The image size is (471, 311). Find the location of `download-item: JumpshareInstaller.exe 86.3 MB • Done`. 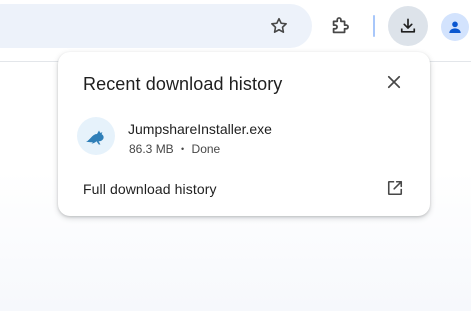

download-item: JumpshareInstaller.exe 86.3 MB • Done is located at coordinates (244, 135).